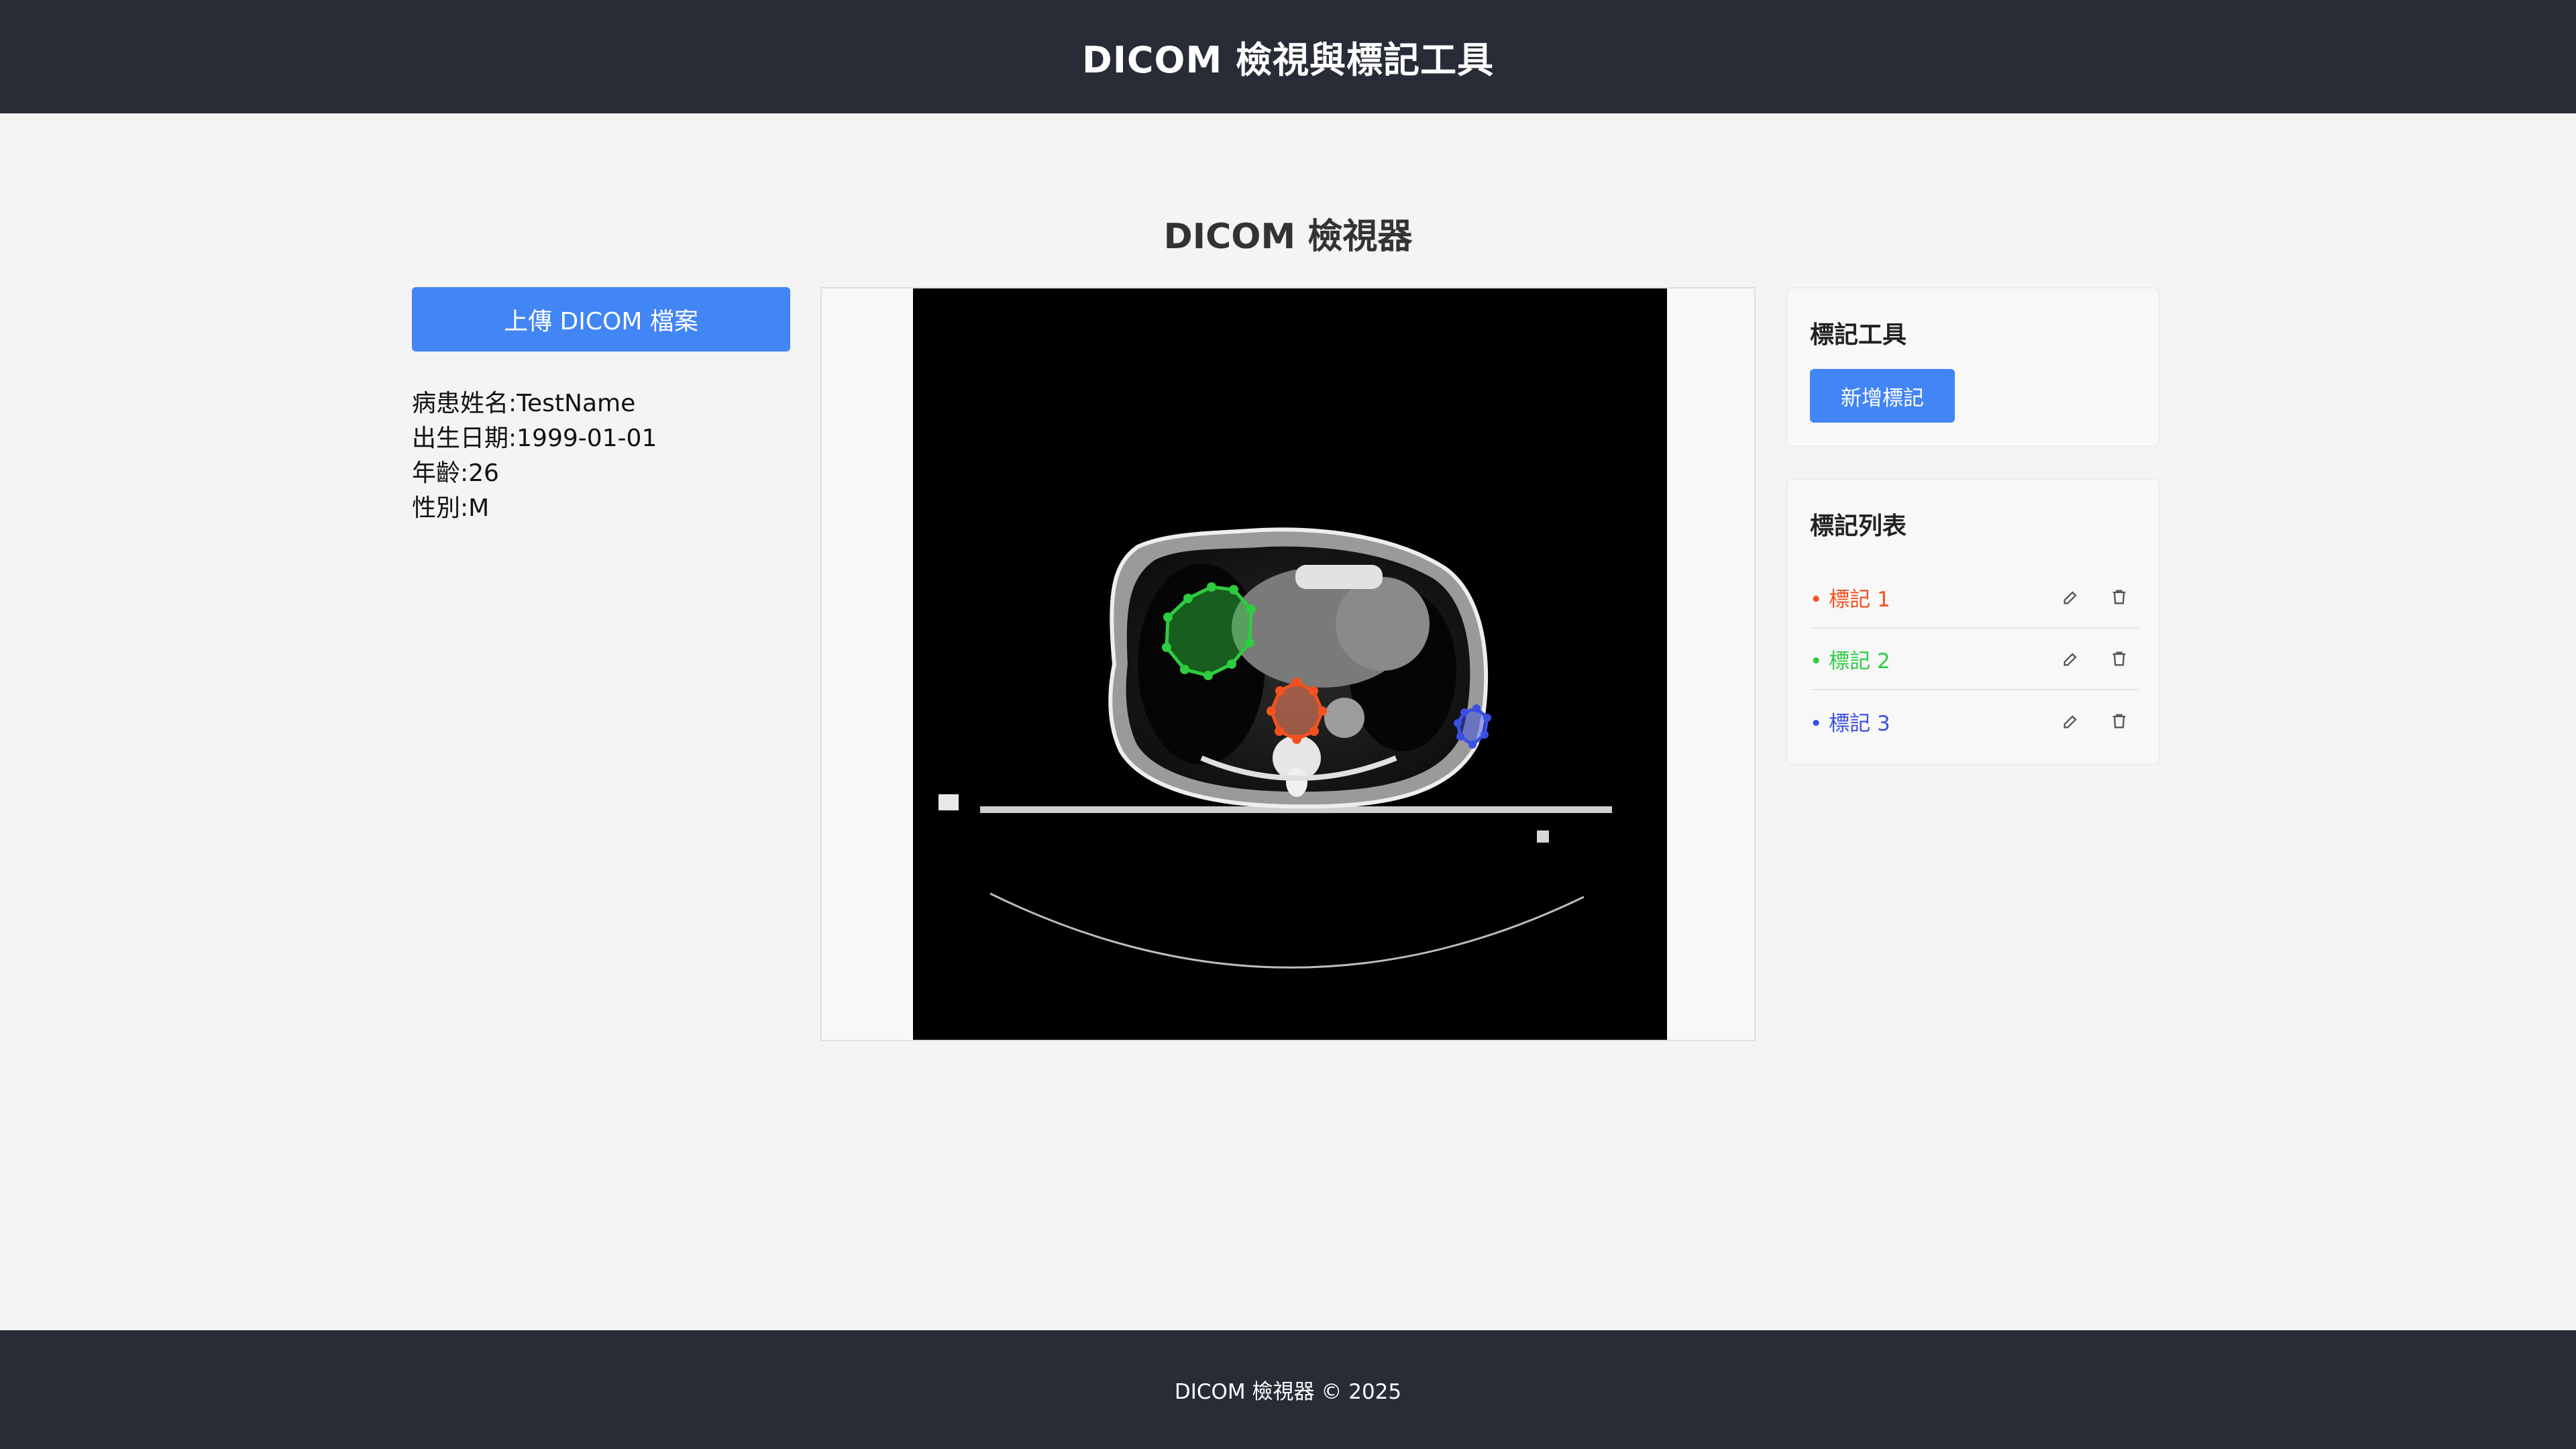 The height and width of the screenshot is (1449, 2576). Describe the element at coordinates (1858, 526) in the screenshot. I see `annotation-list-title: 標記列表` at that location.